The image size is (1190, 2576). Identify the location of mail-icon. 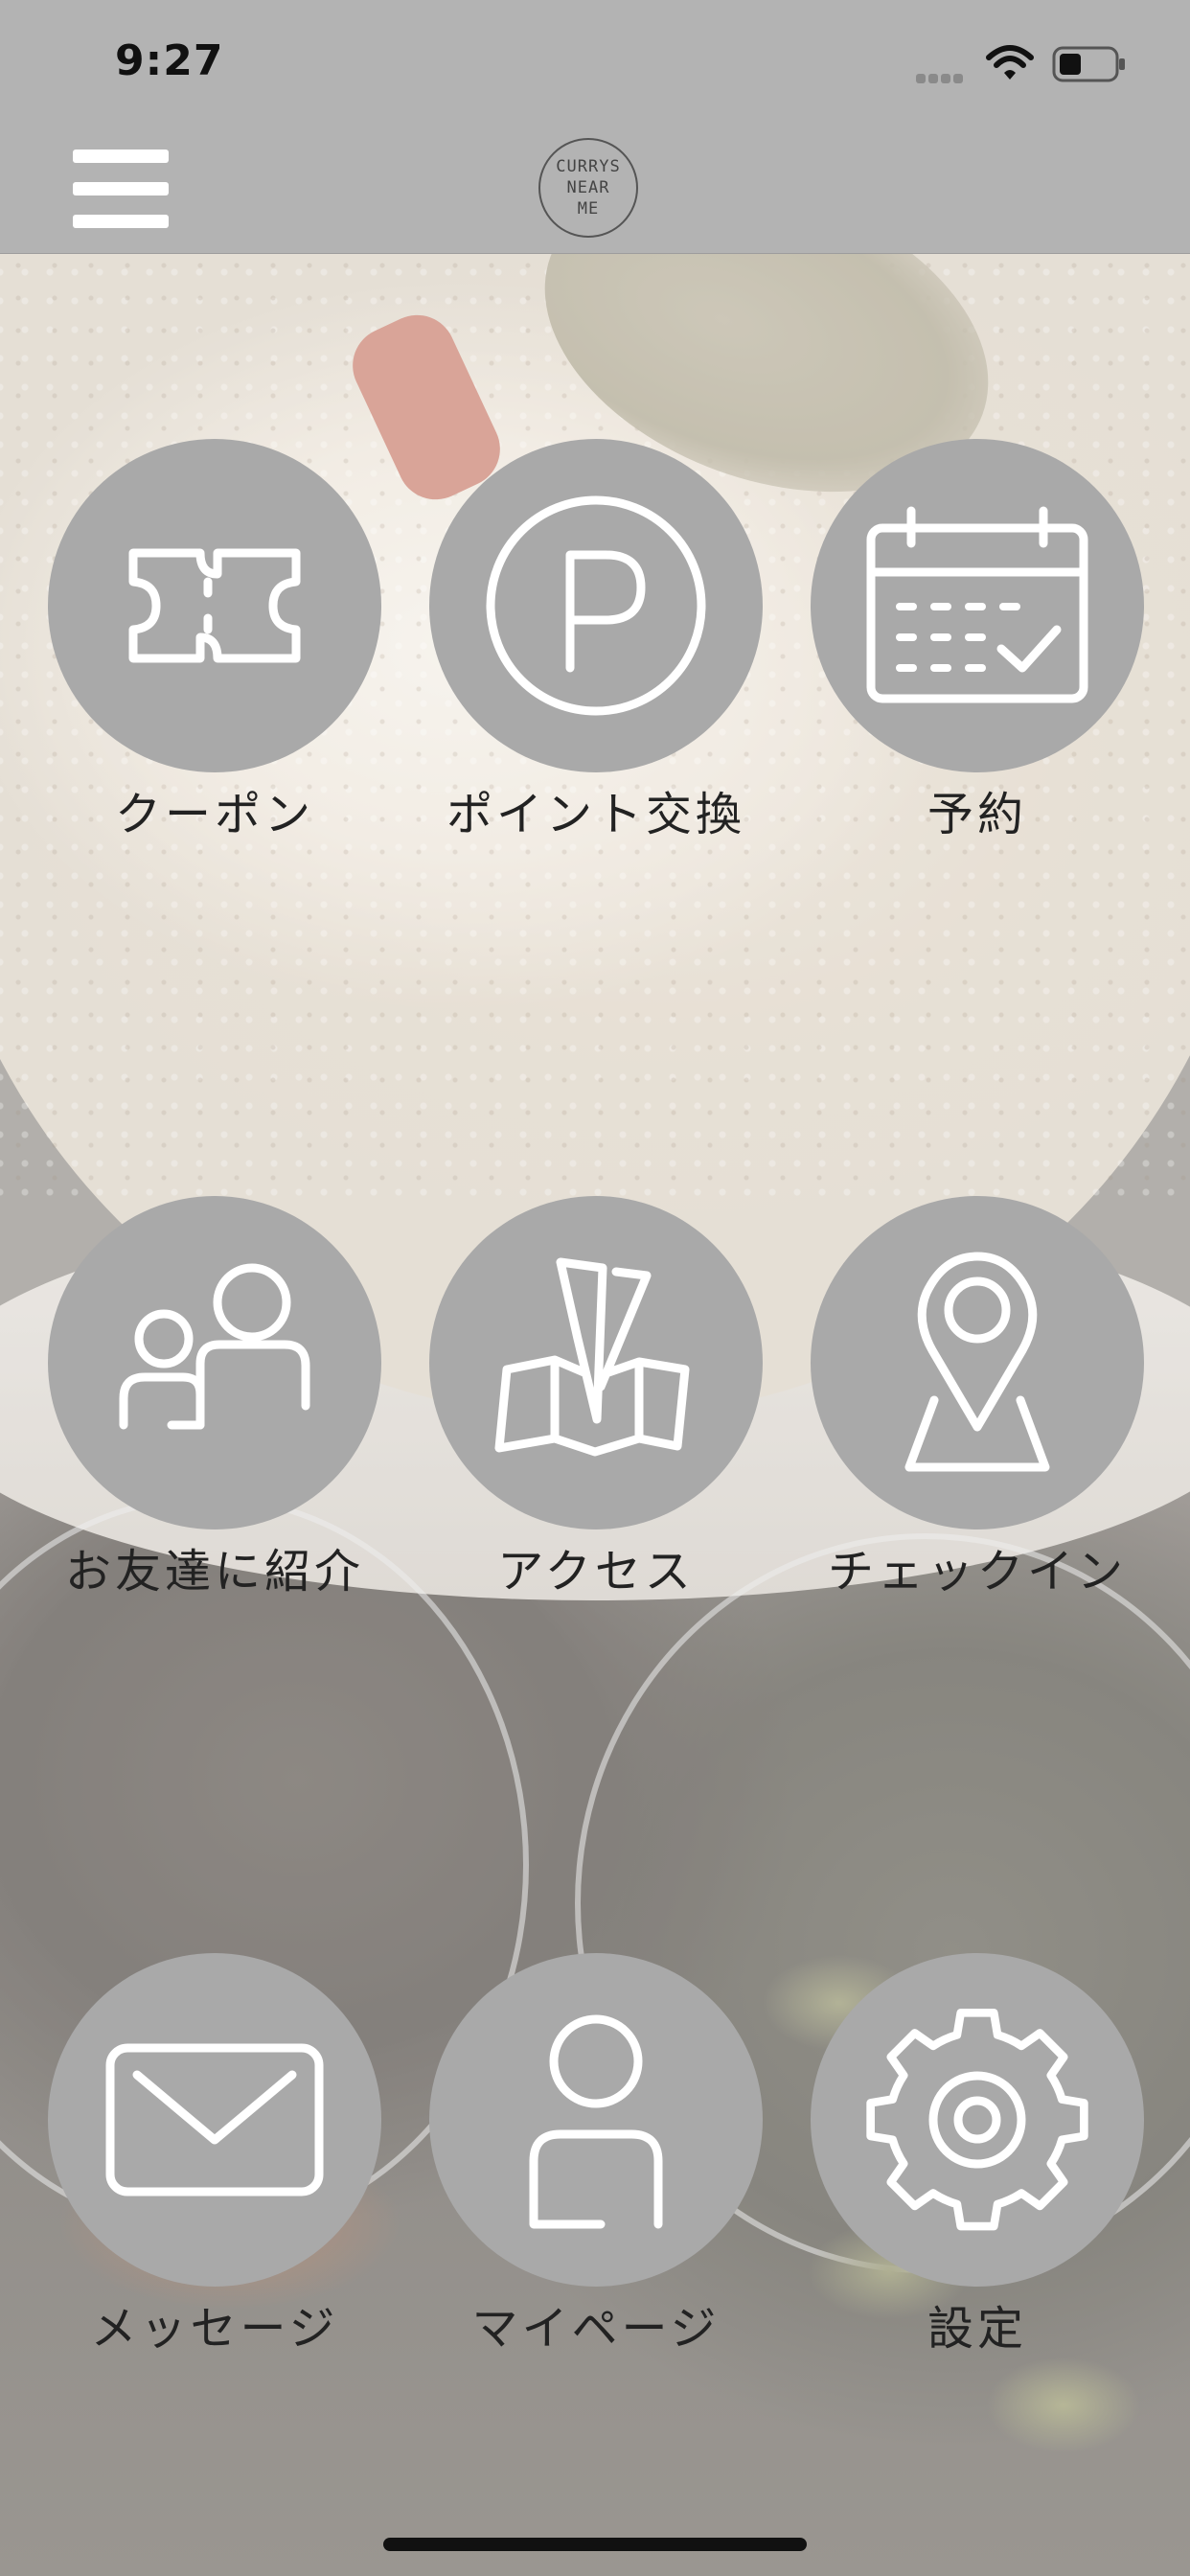
(214, 2119).